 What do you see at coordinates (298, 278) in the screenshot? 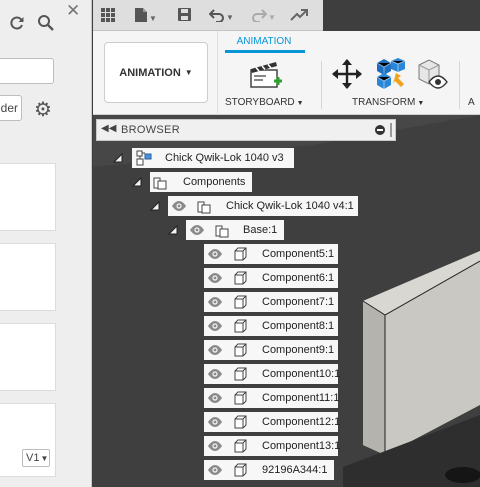
I see `component-label: Component6:1` at bounding box center [298, 278].